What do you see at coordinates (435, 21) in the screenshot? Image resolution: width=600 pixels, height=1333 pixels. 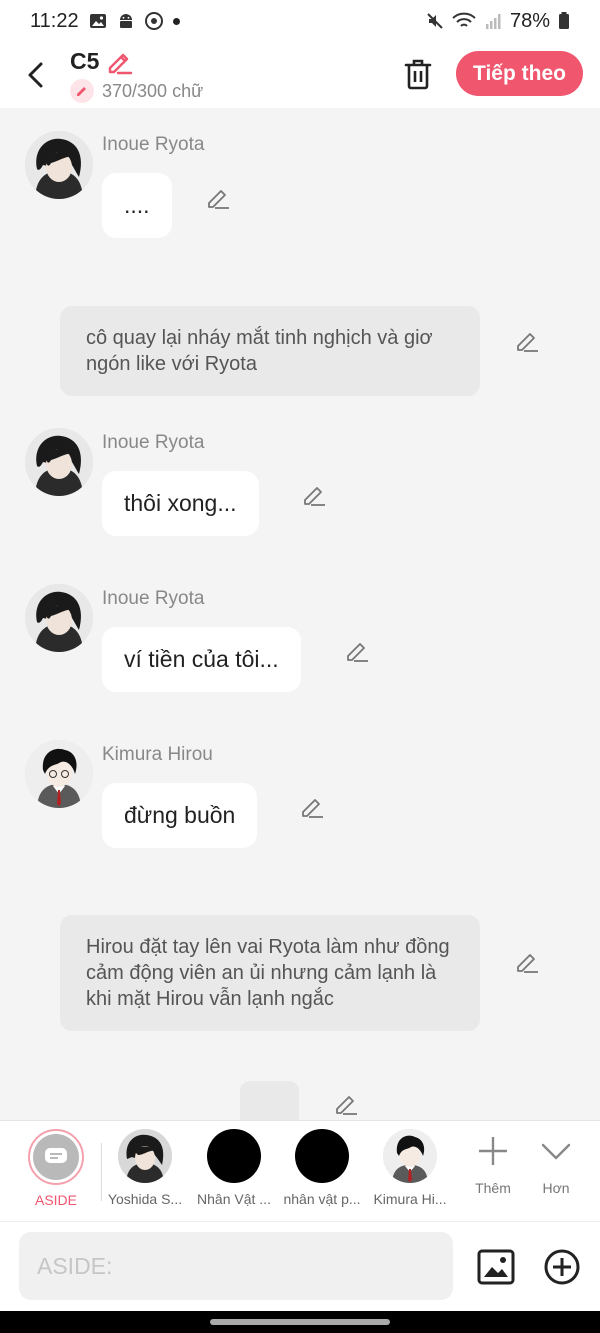 I see `mute-icon` at bounding box center [435, 21].